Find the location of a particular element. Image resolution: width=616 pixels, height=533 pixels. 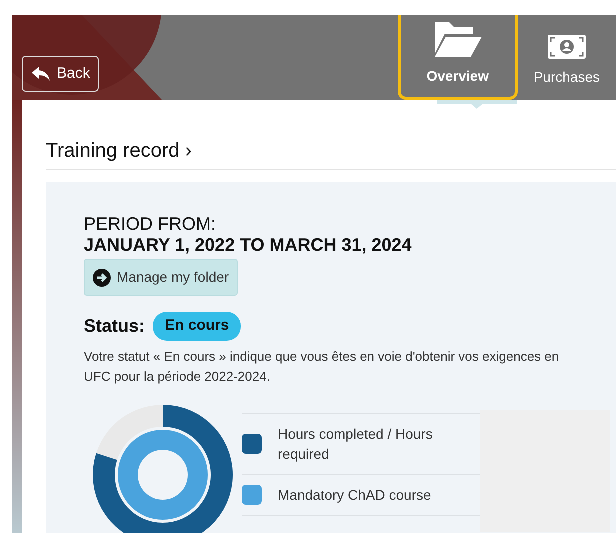

manage-folder-button: Manage my folder is located at coordinates (161, 277).